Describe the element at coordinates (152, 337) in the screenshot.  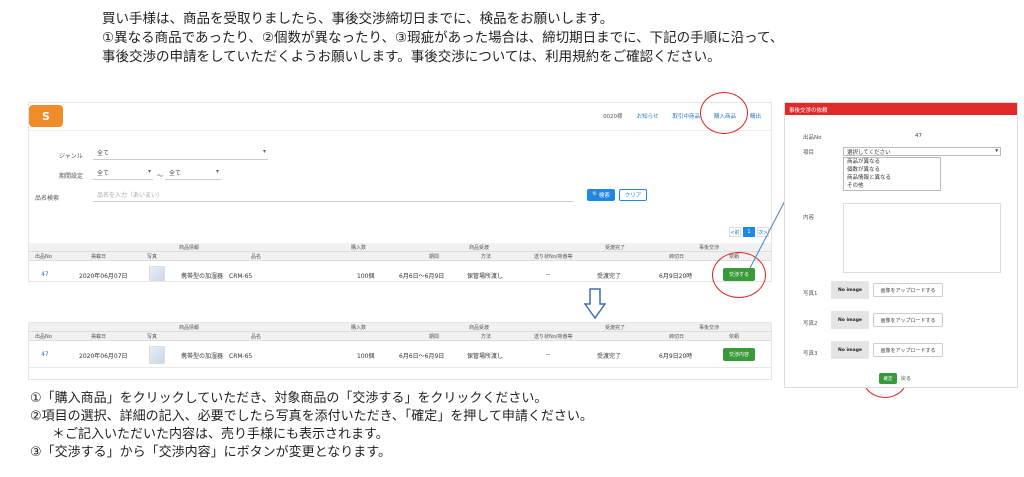
I see `th-photo-after: 写真` at that location.